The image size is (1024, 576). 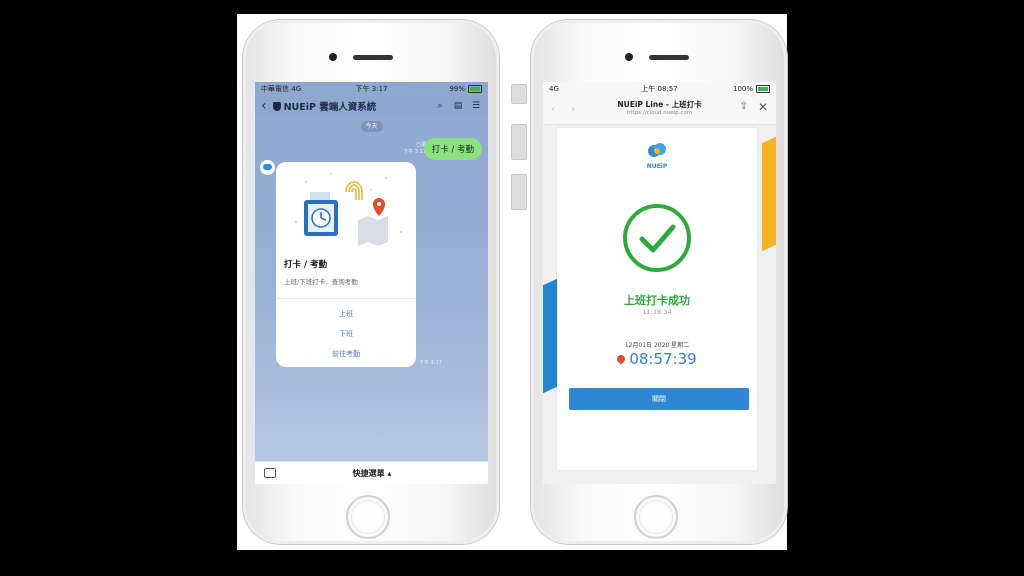 I want to click on share-icon: ⇪, so click(x=744, y=106).